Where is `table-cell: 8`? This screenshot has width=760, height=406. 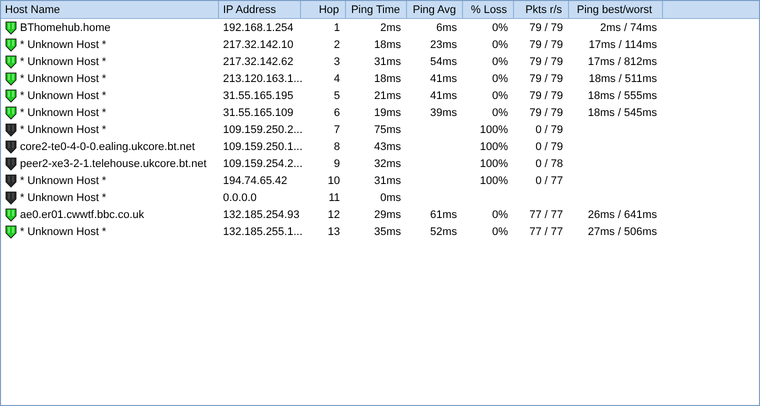
table-cell: 8 is located at coordinates (337, 146).